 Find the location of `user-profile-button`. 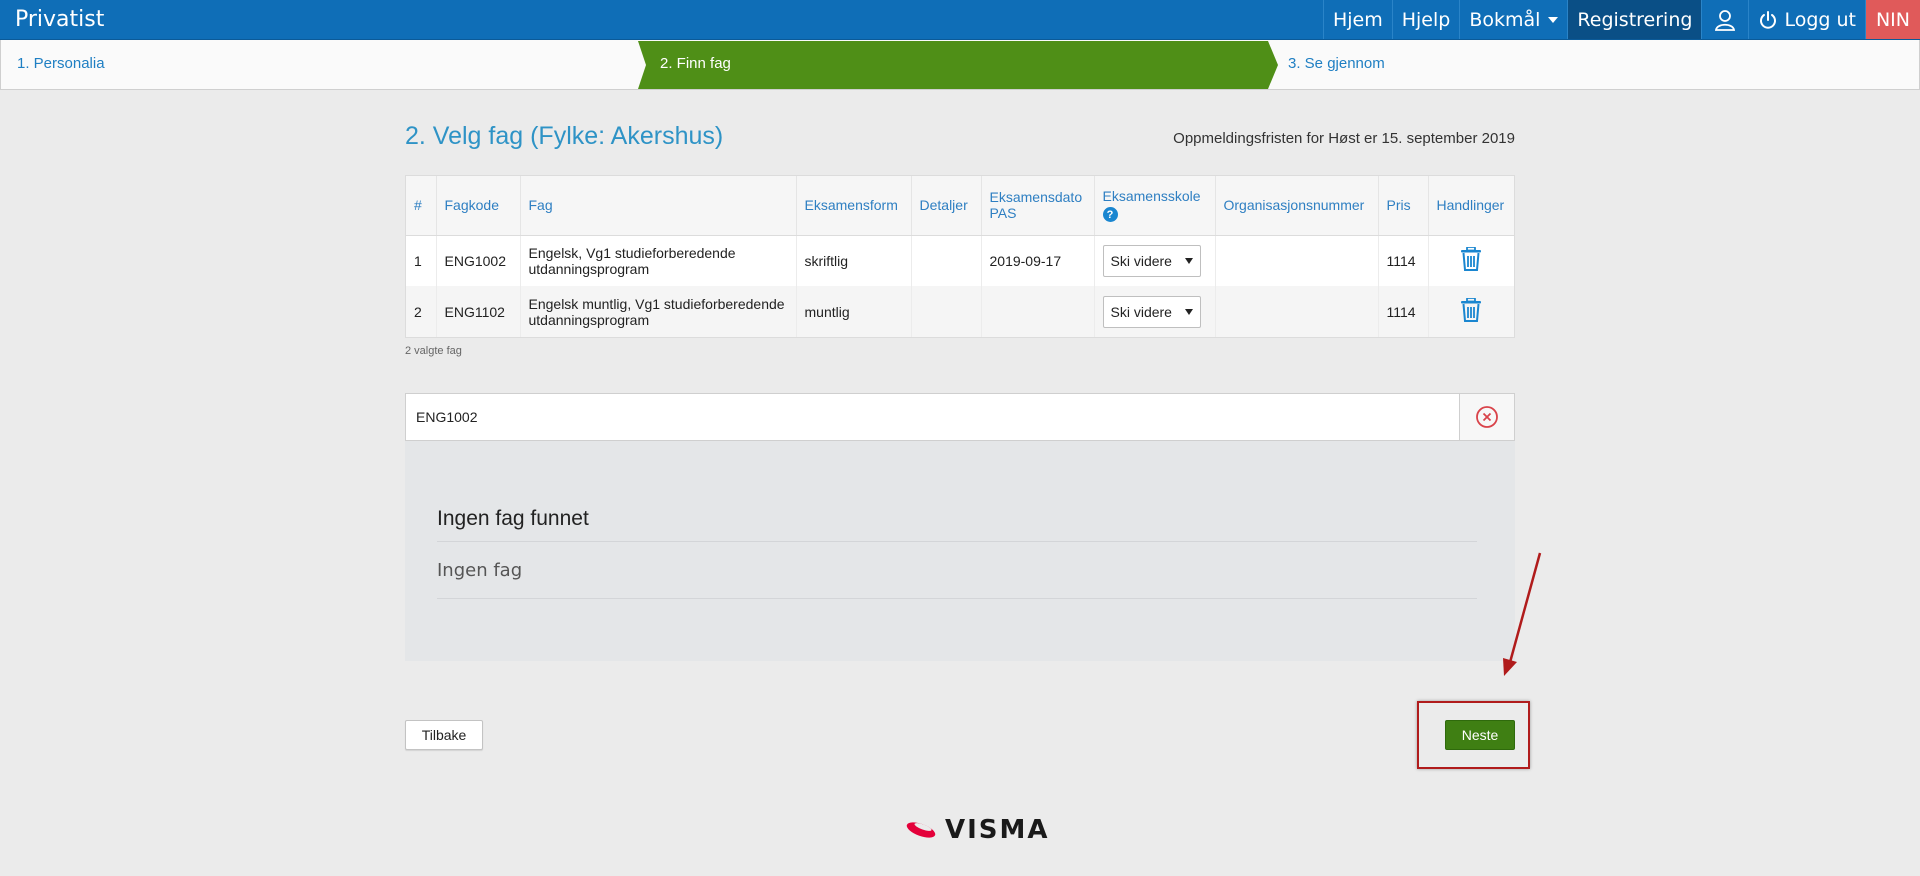

user-profile-button is located at coordinates (1724, 19).